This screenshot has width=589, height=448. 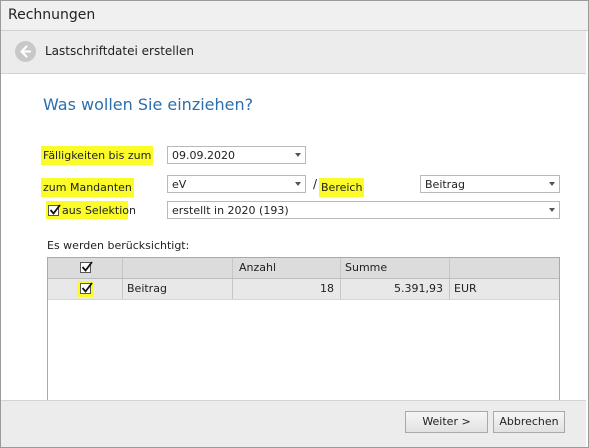 I want to click on mandant-value: eV, so click(x=179, y=184).